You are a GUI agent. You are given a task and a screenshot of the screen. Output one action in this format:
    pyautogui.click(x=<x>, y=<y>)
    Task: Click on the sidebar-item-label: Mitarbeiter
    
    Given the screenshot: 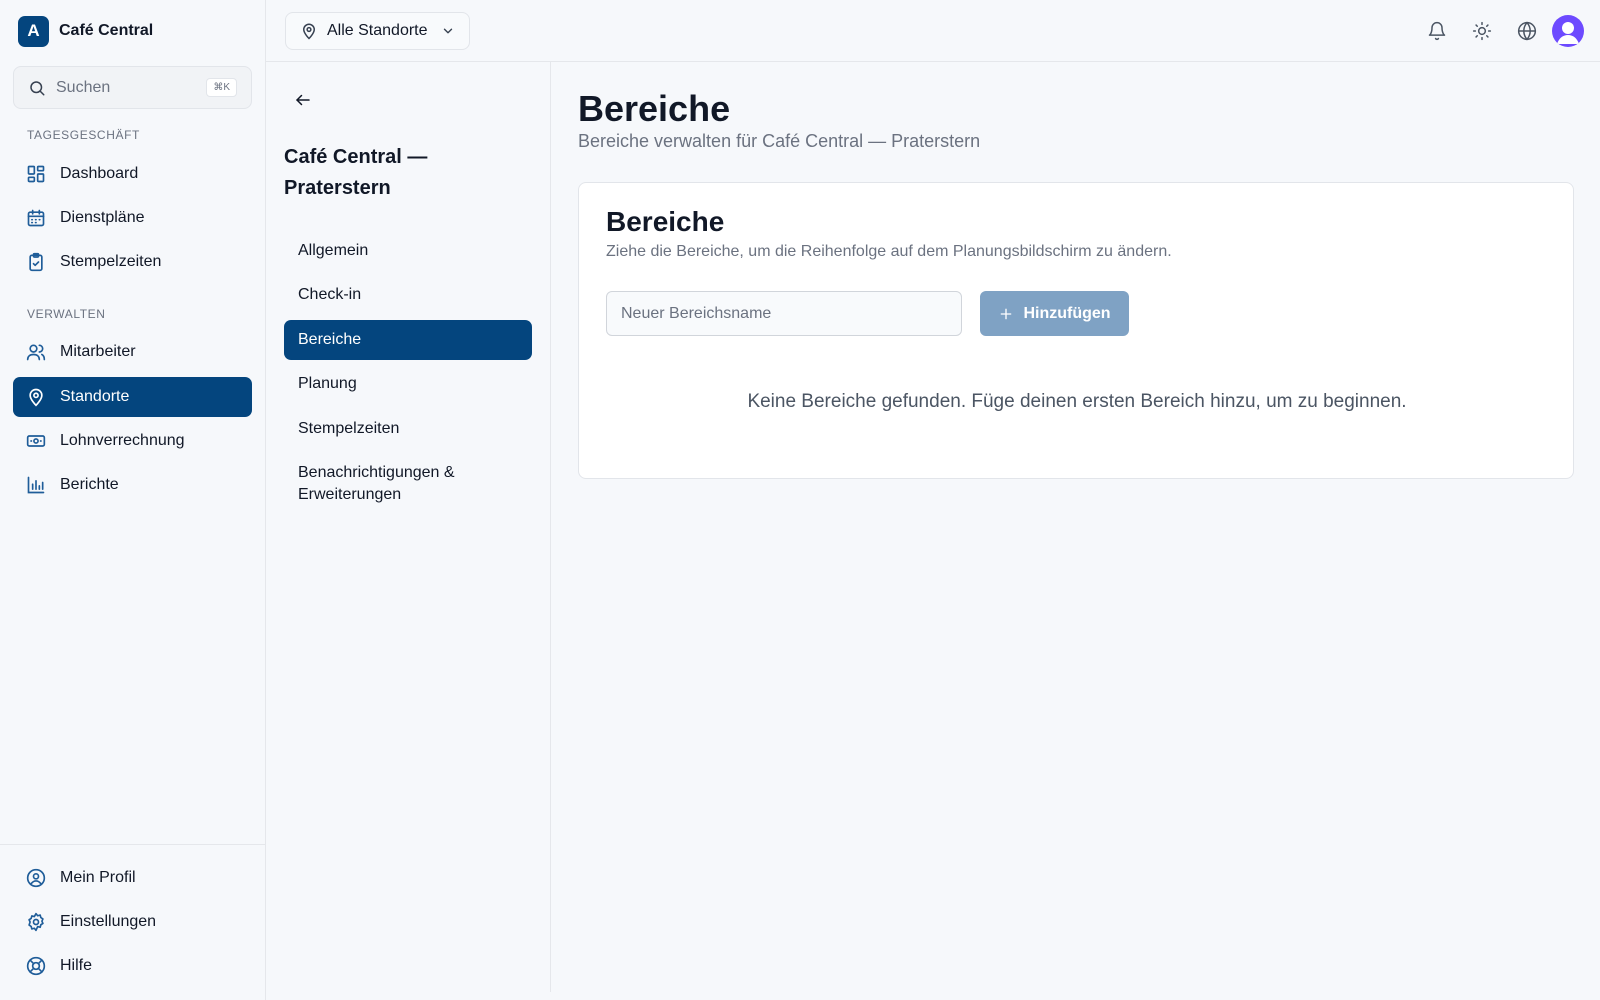 What is the action you would take?
    pyautogui.click(x=98, y=351)
    